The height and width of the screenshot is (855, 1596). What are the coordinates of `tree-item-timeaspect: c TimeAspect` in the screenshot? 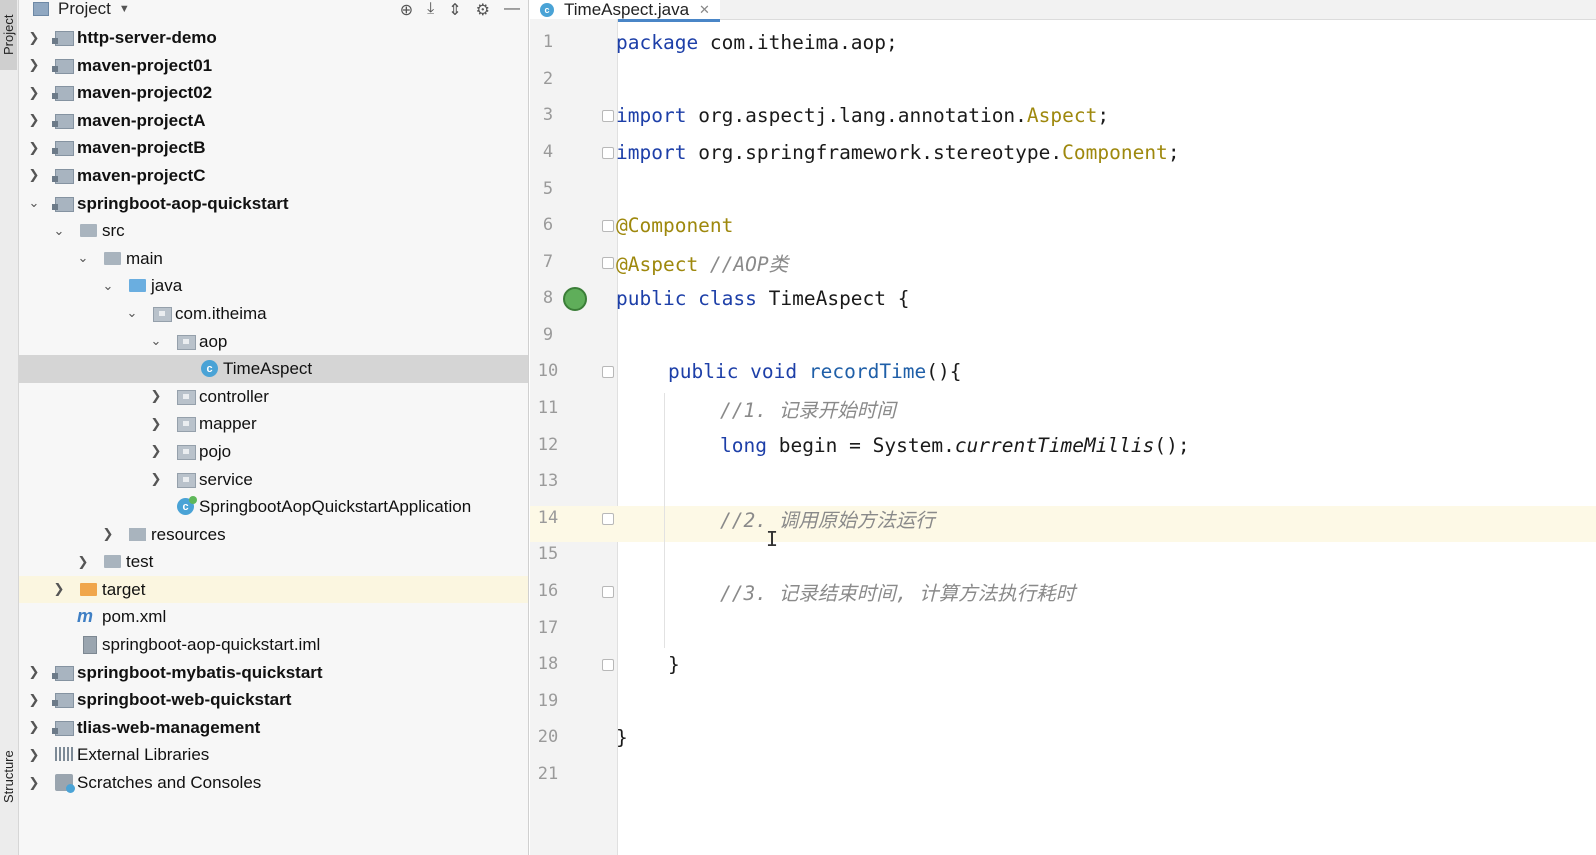 It's located at (273, 369).